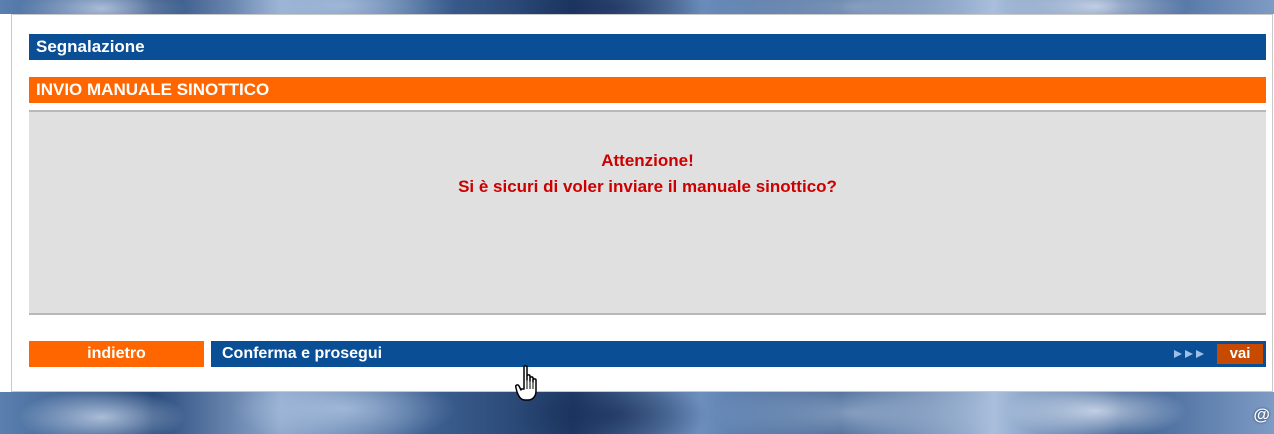  What do you see at coordinates (116, 354) in the screenshot?
I see `back-button: indietro` at bounding box center [116, 354].